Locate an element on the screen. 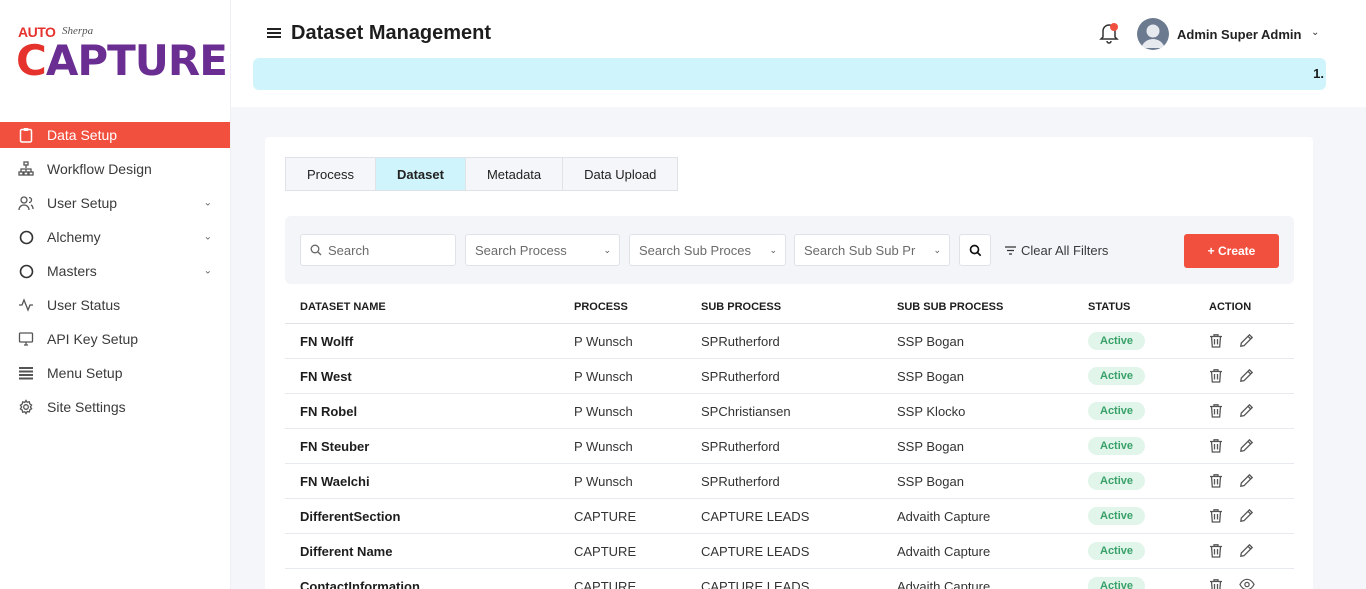 The width and height of the screenshot is (1366, 589). sidebar-item-label: Menu Setup is located at coordinates (85, 373).